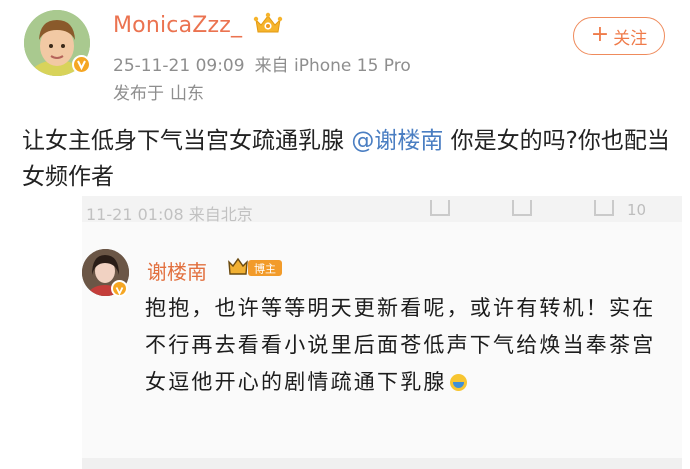 The height and width of the screenshot is (469, 690). I want to click on verified-badge-icon, so click(81, 64).